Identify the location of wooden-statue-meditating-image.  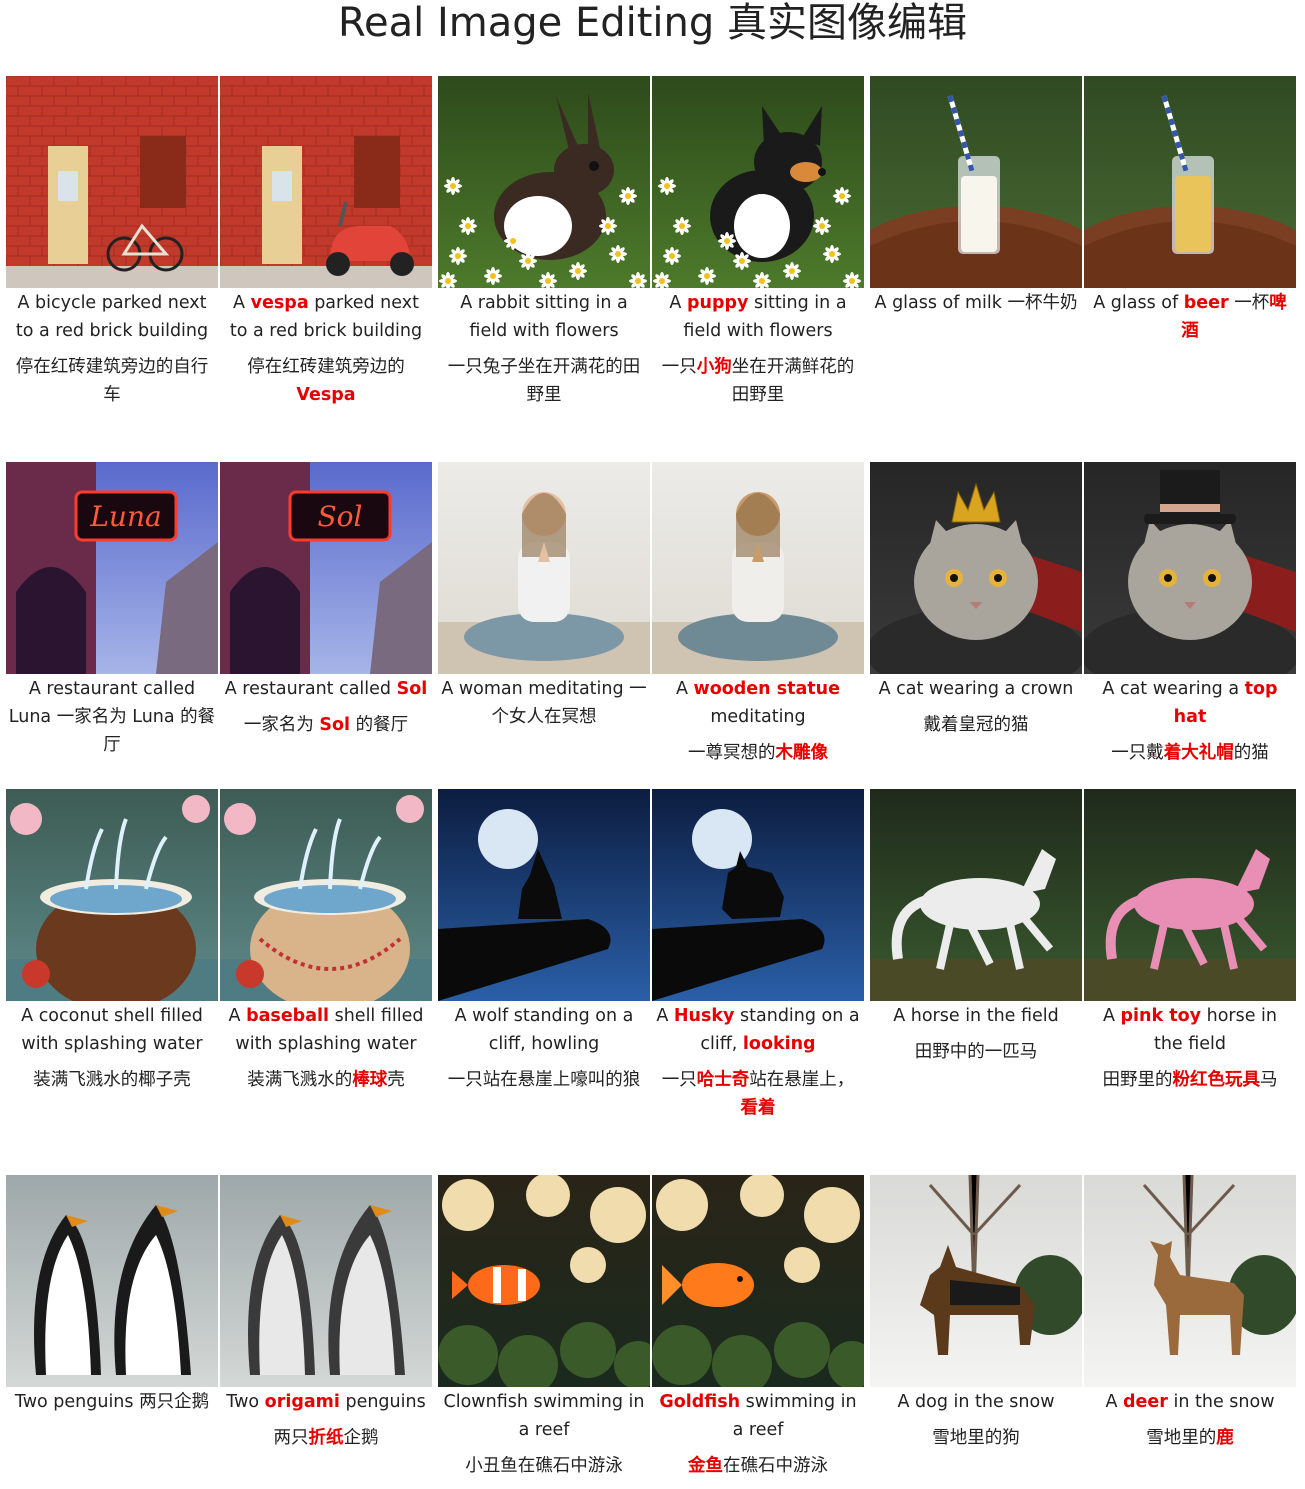
(758, 568).